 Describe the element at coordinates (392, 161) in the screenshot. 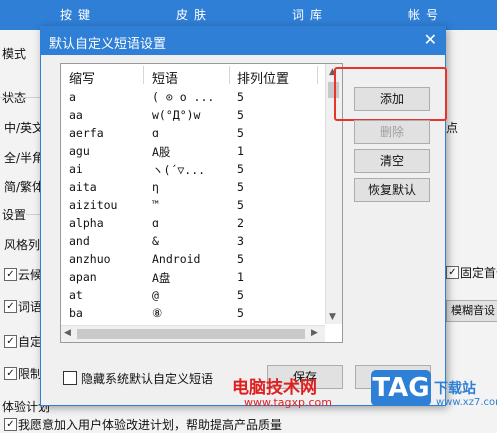

I see `clear-button: 清空` at that location.